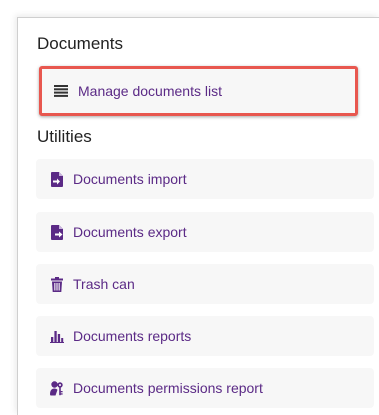 Image resolution: width=379 pixels, height=415 pixels. I want to click on menu-item-label: Documents export, so click(130, 232).